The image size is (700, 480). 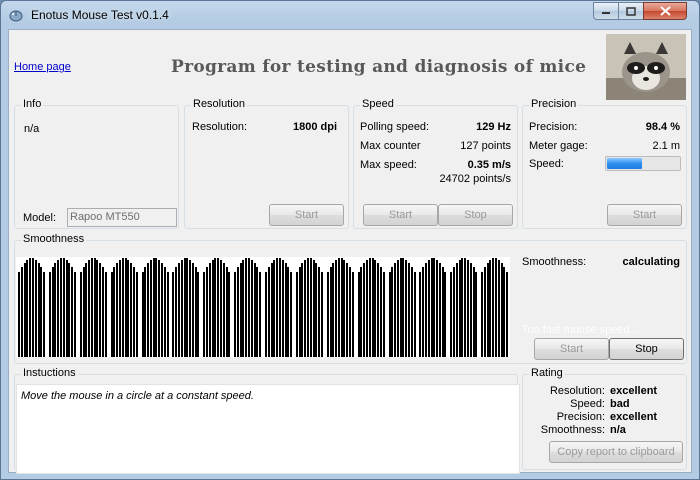 I want to click on smoothness-stop-button: Stop, so click(x=646, y=349).